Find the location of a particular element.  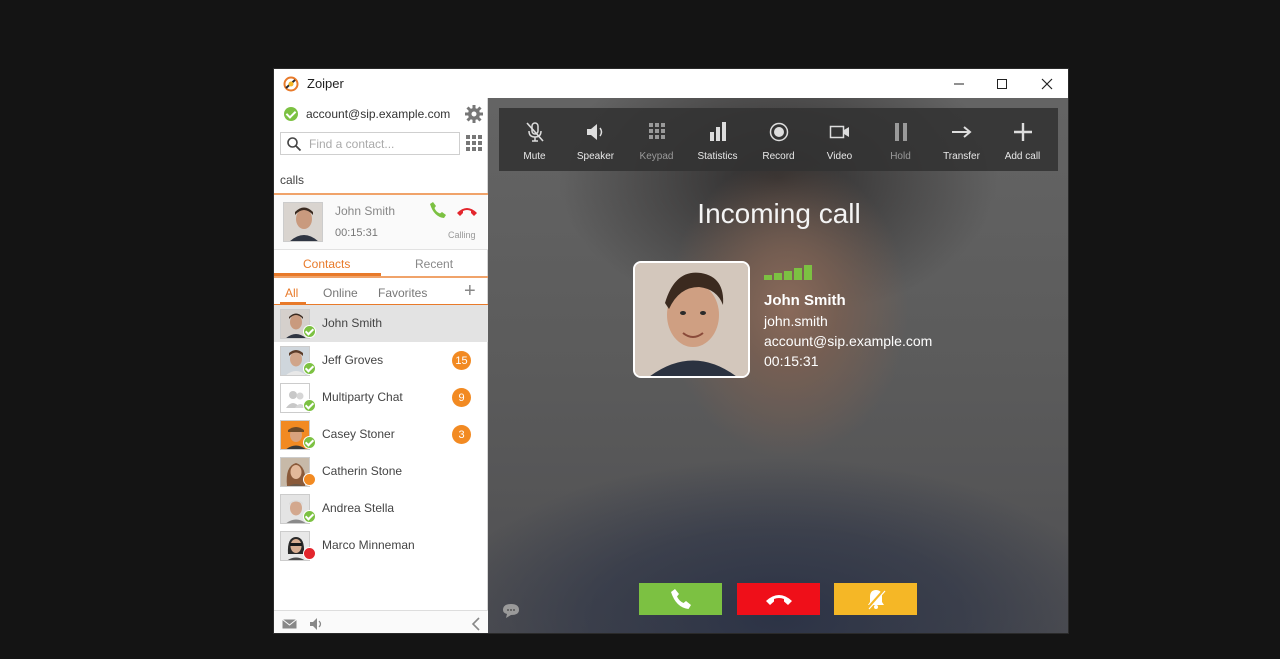

contact-item: Catherin Stone is located at coordinates (381, 471).